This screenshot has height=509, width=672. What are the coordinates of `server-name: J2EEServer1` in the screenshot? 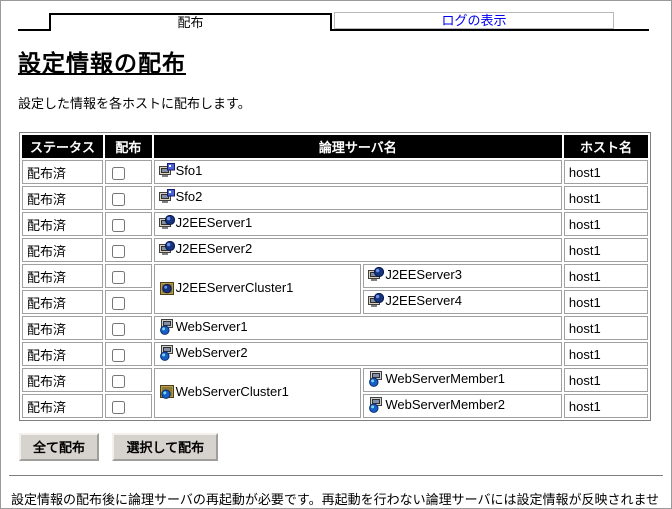 It's located at (214, 222).